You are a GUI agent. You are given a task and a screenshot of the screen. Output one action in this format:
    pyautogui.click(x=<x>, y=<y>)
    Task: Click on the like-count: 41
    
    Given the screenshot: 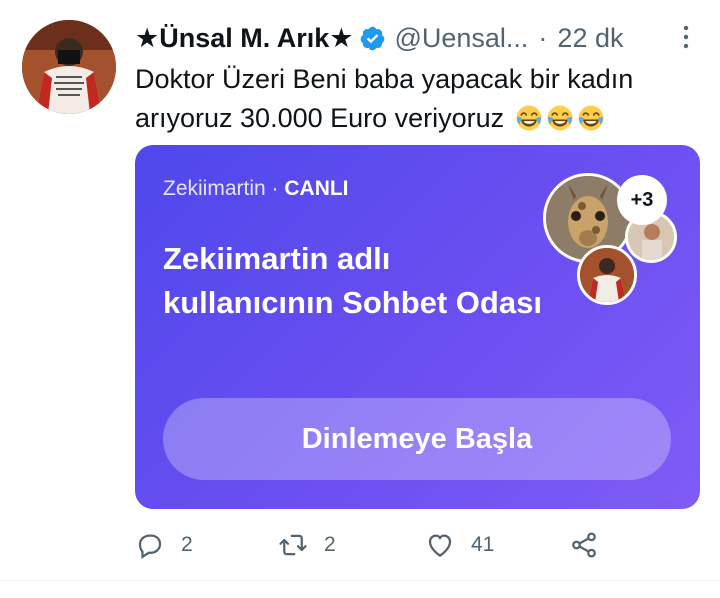 What is the action you would take?
    pyautogui.click(x=483, y=544)
    